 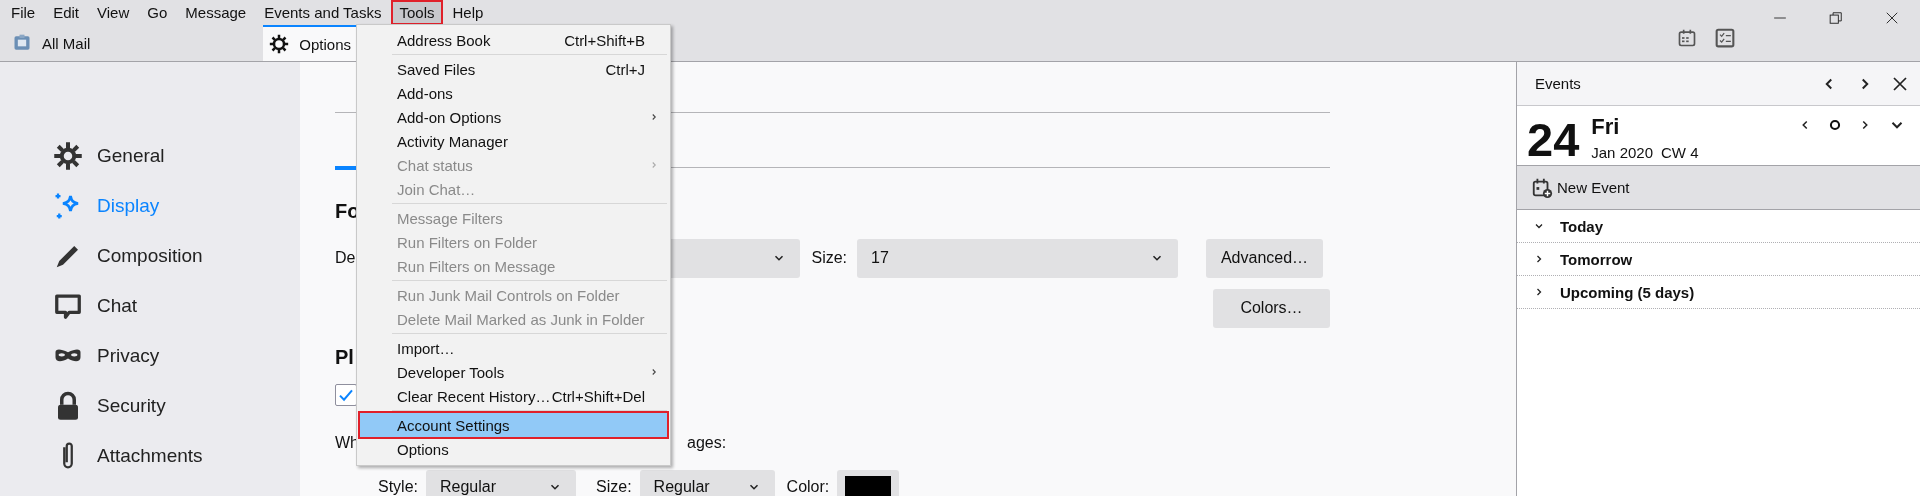 I want to click on sidebar-item: General, so click(x=150, y=156).